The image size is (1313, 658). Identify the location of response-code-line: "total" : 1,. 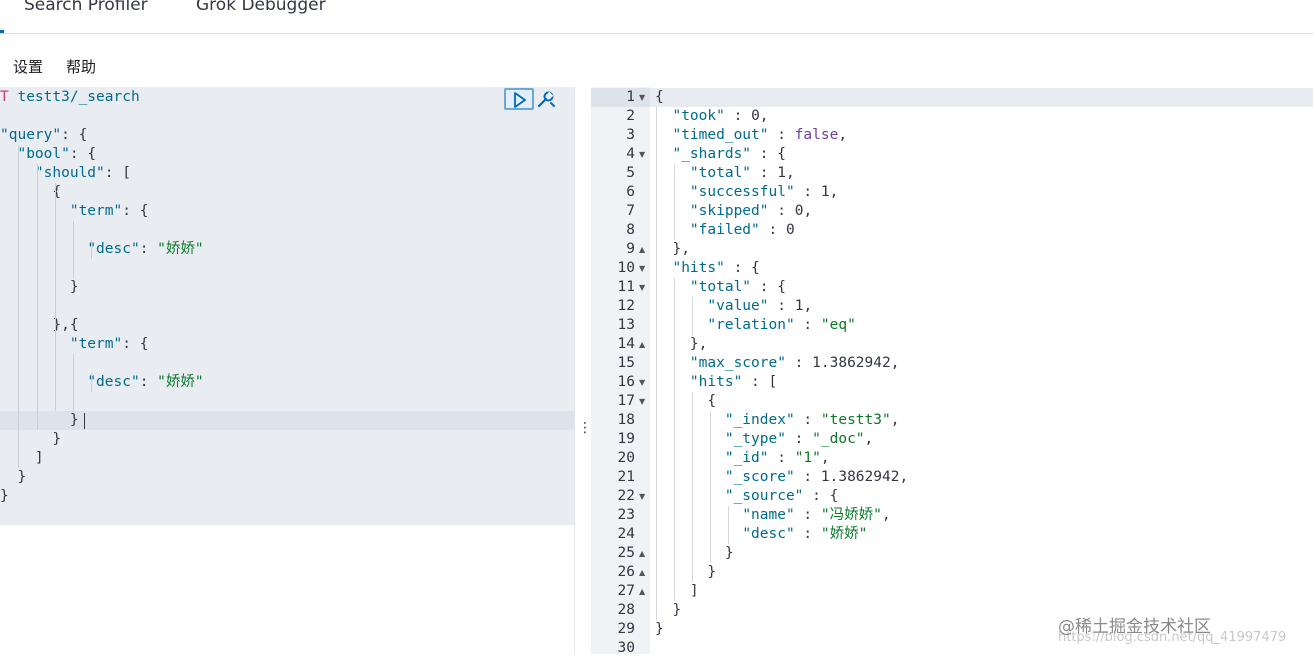
(742, 173).